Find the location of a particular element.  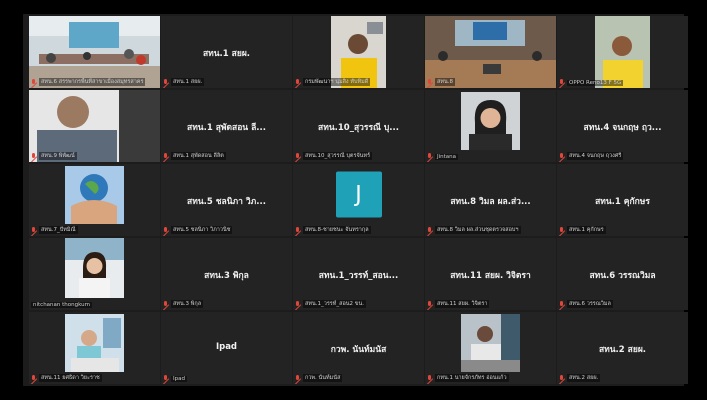

participant-label: สทน.3 พิกุล is located at coordinates (183, 304).